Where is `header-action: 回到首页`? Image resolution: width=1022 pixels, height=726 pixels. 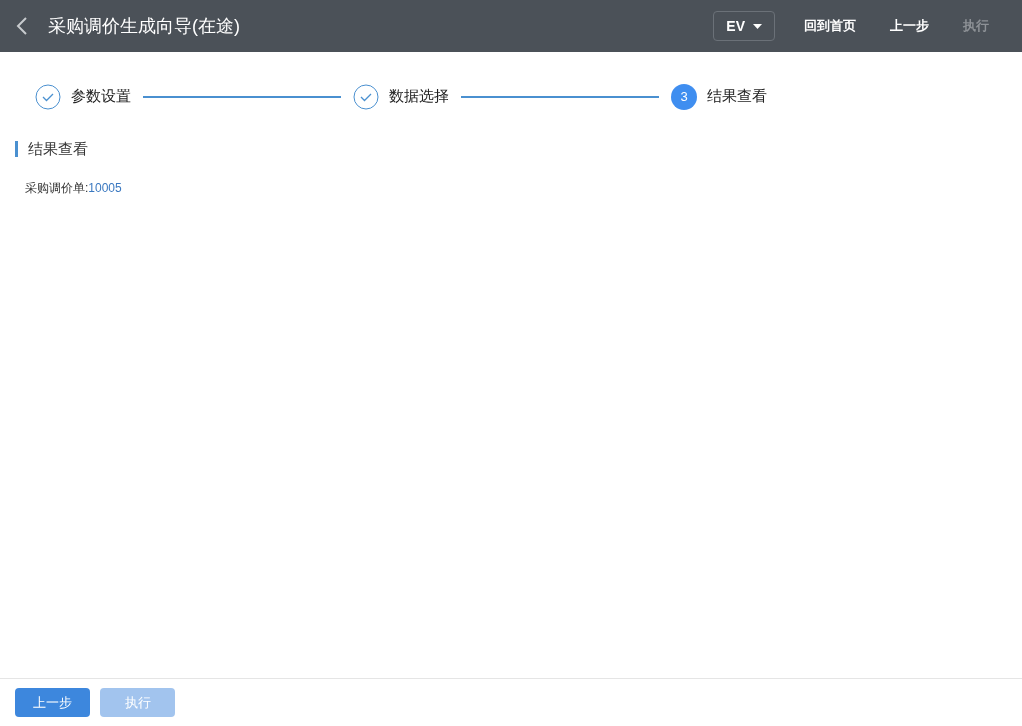
header-action: 回到首页 is located at coordinates (830, 26).